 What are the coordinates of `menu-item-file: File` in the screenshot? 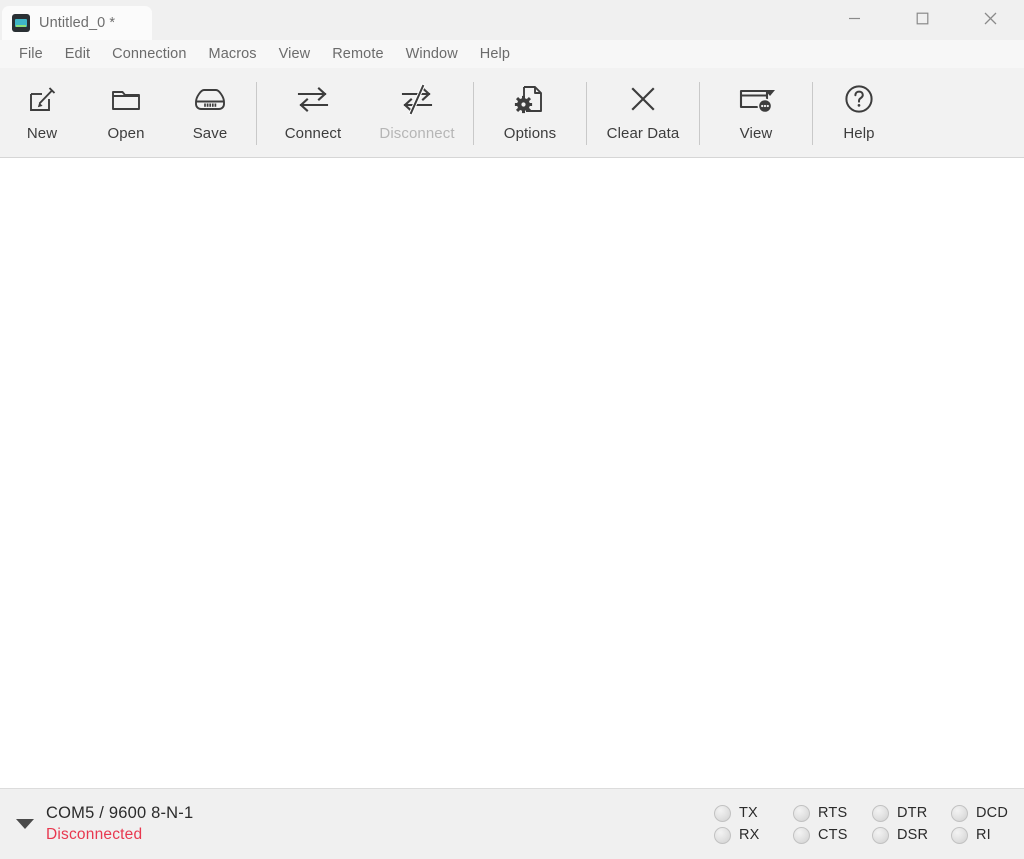 It's located at (31, 54).